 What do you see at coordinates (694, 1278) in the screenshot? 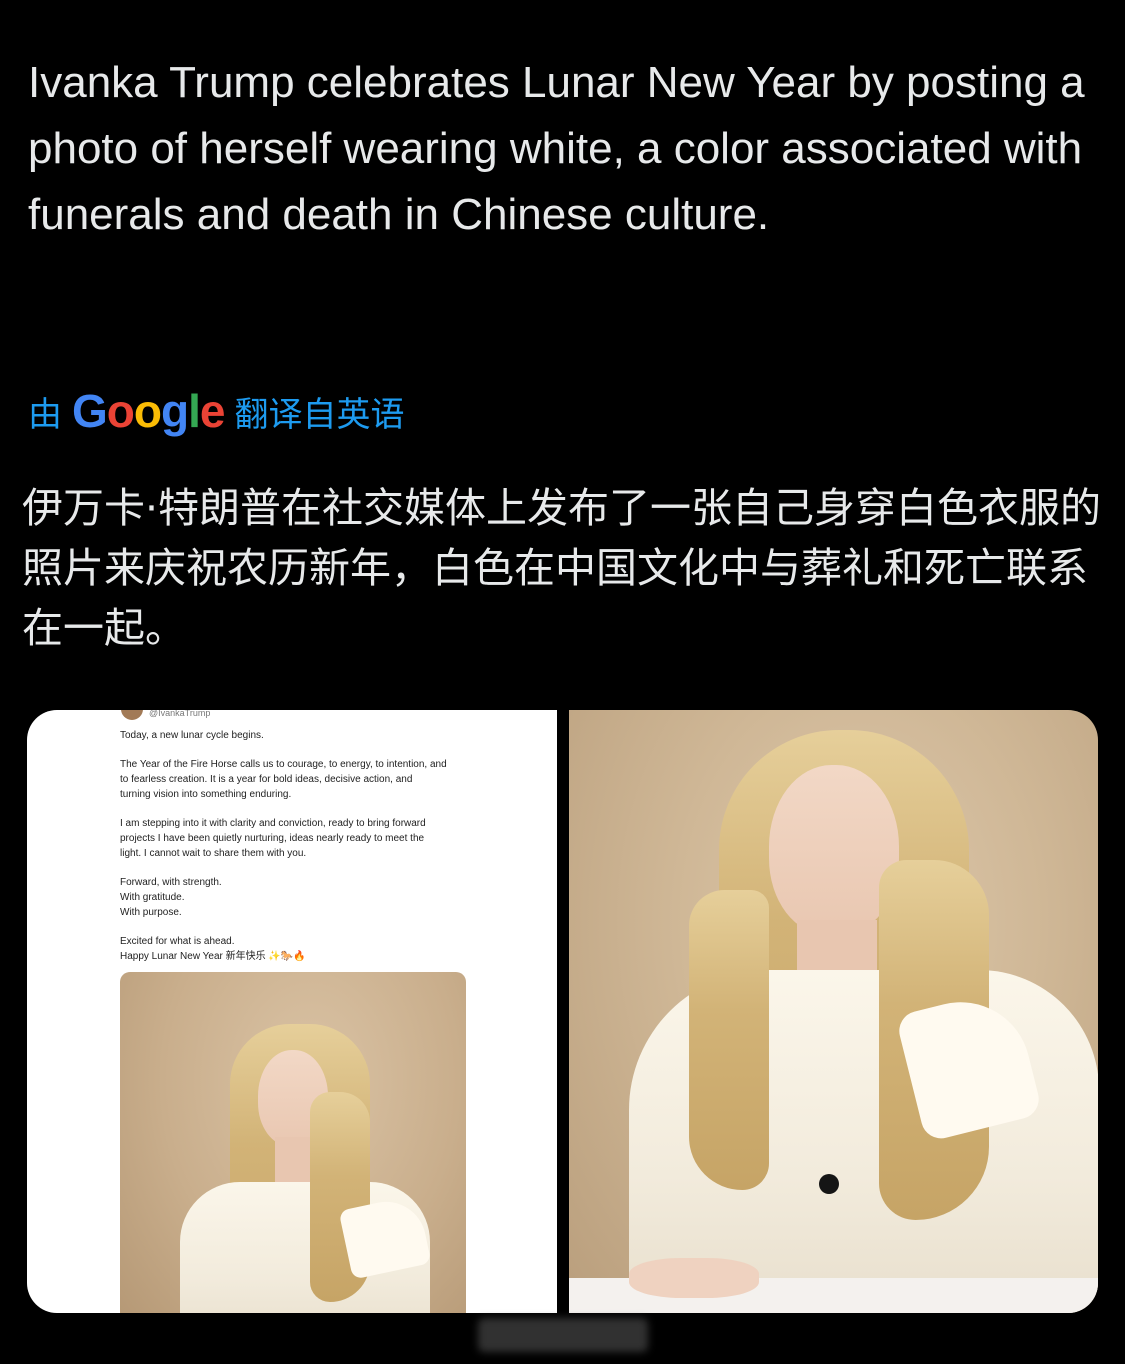
I see `hand` at bounding box center [694, 1278].